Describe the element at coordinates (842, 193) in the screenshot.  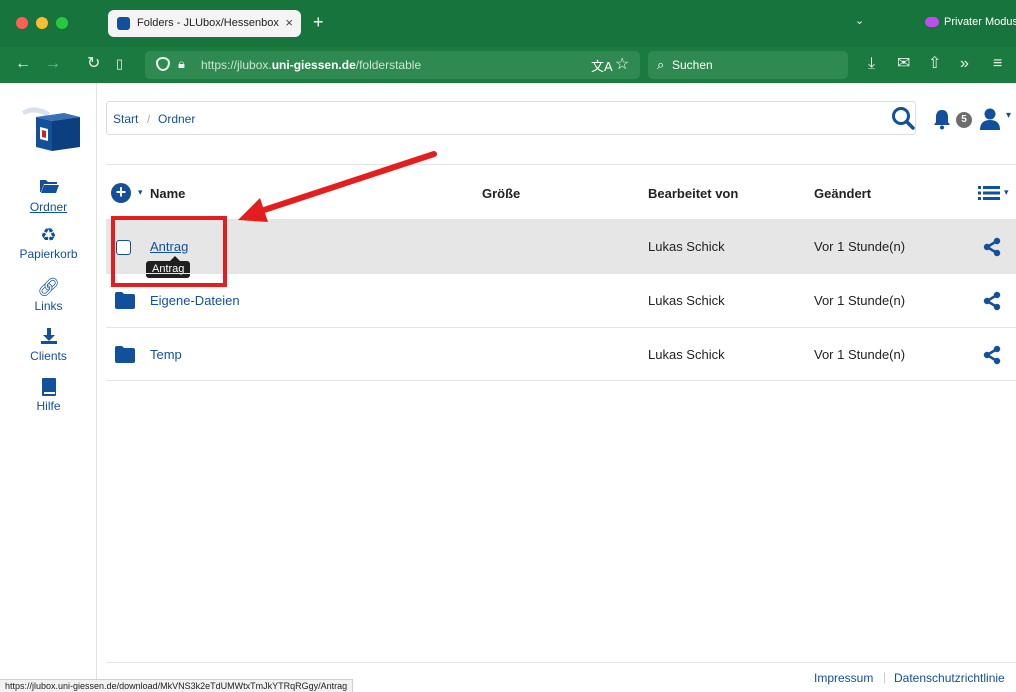
I see `column-header-changed: Geändert` at that location.